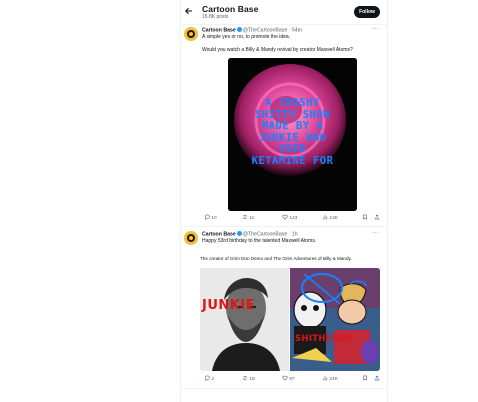 The image size is (478, 402). Describe the element at coordinates (284, 12) in the screenshot. I see `profile-header: Cartoon Base 15.8K posts Follow` at that location.